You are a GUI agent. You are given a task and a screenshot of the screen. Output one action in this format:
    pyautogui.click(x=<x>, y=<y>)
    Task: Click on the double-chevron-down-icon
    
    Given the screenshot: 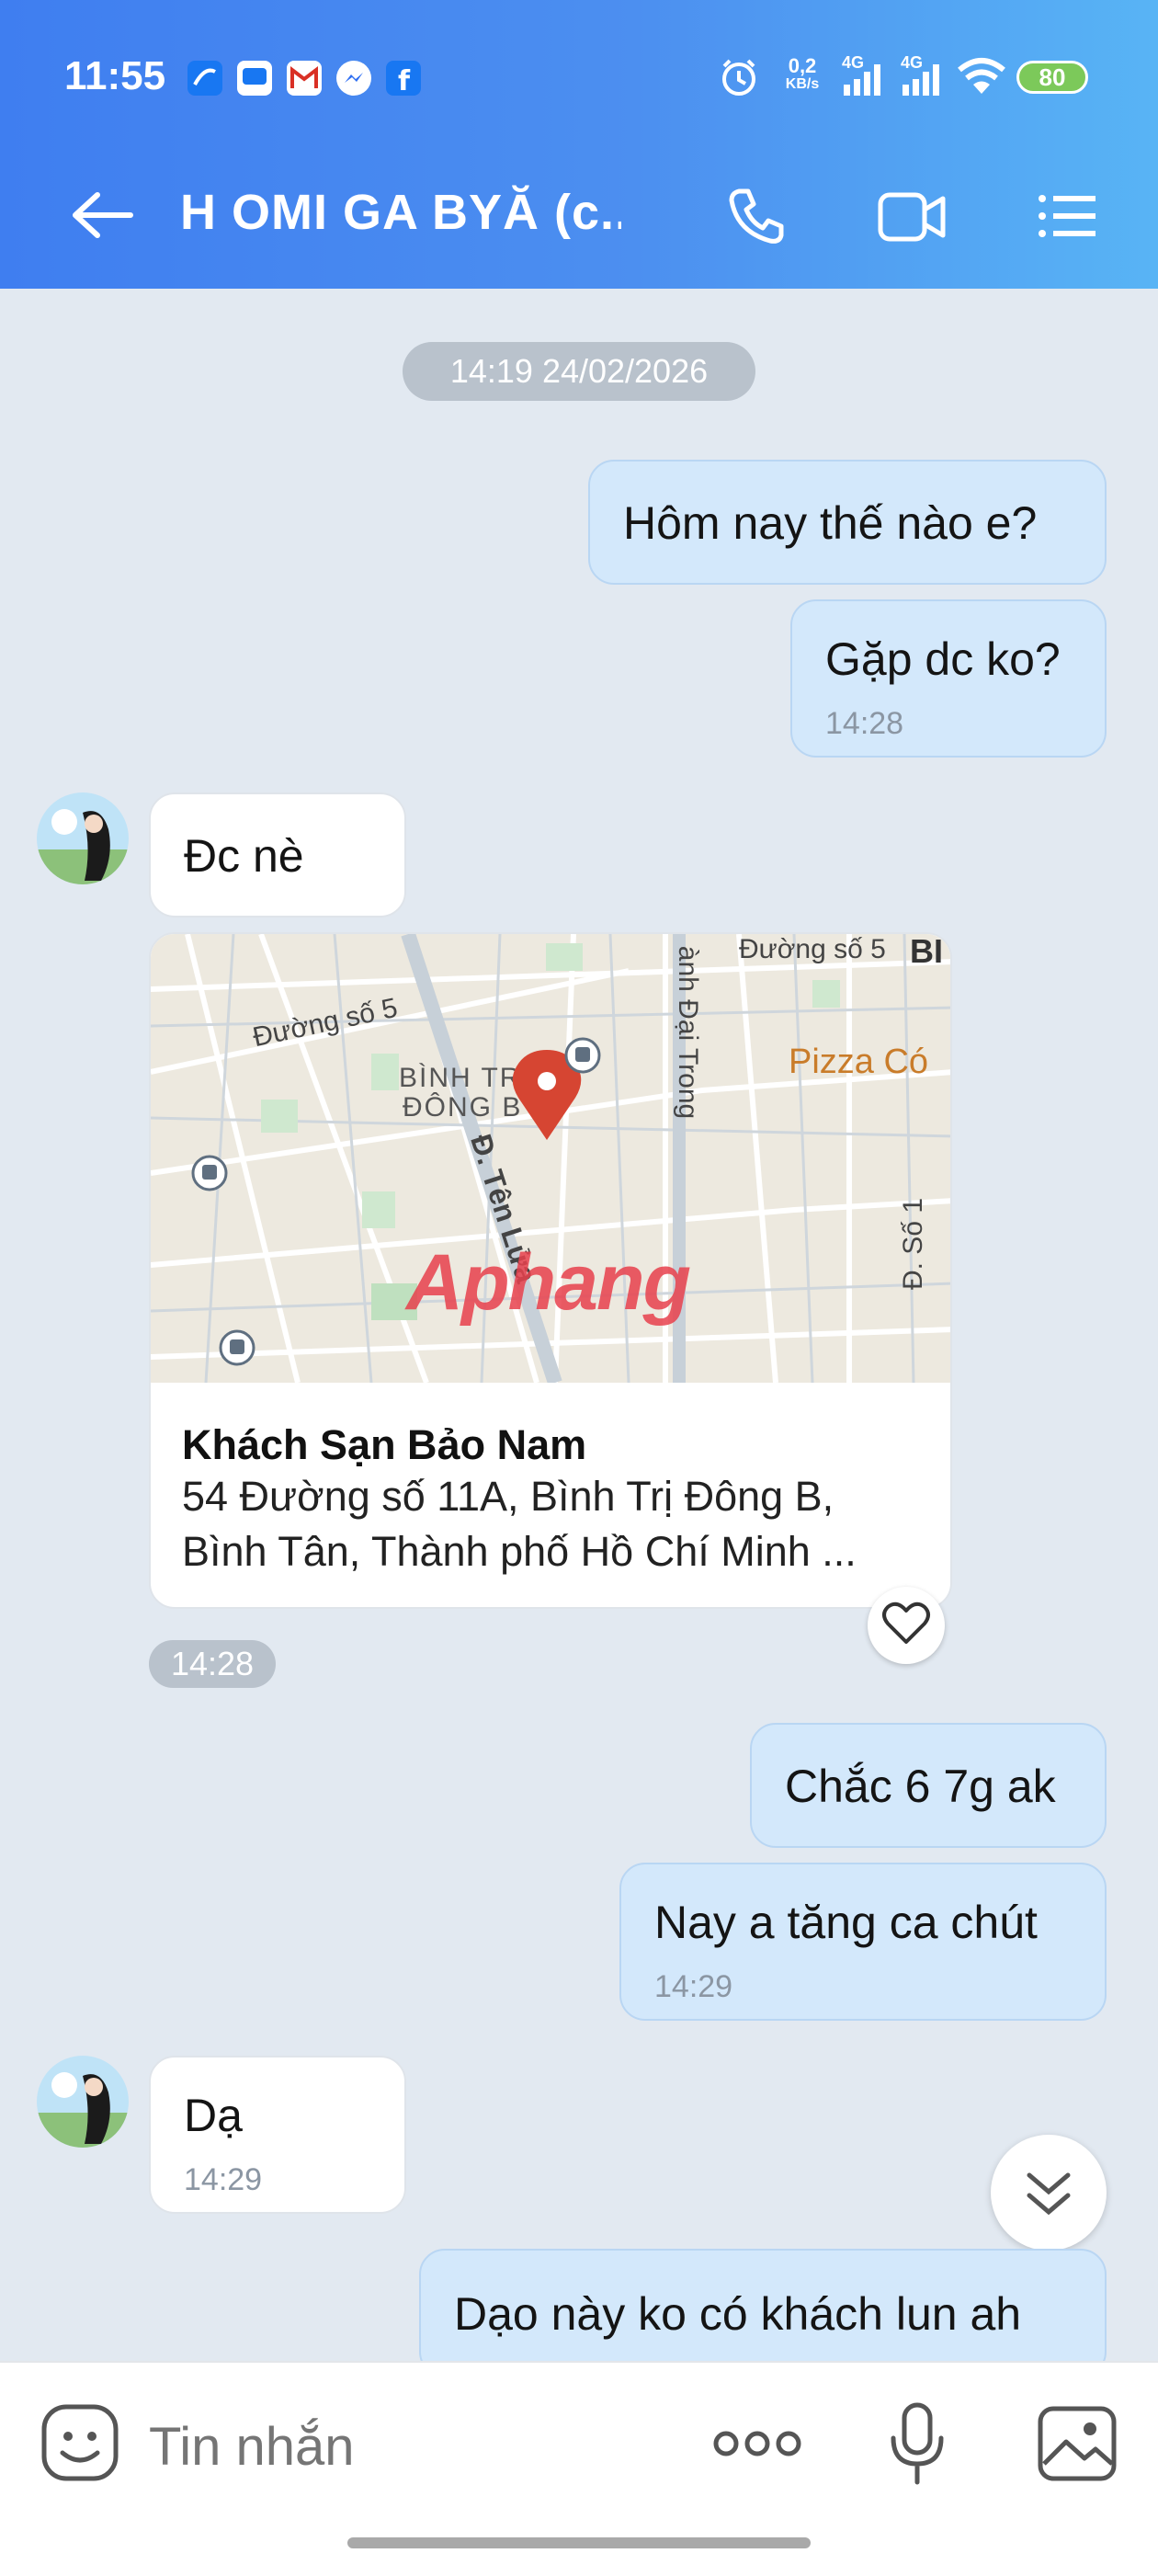 What is the action you would take?
    pyautogui.click(x=1049, y=2194)
    